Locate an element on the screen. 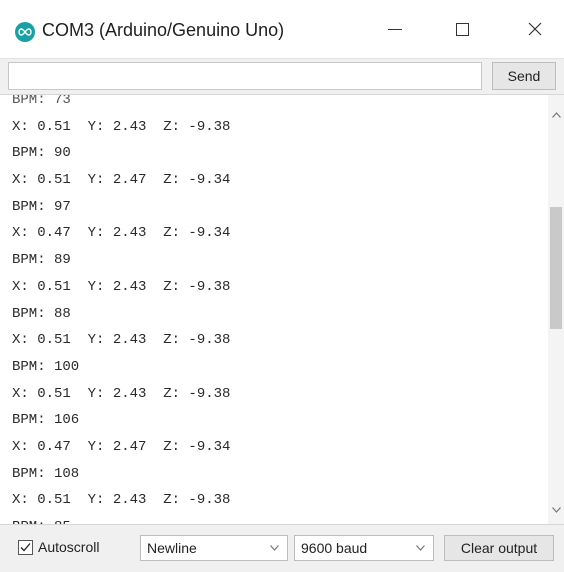 This screenshot has width=564, height=572. close-icon is located at coordinates (535, 29).